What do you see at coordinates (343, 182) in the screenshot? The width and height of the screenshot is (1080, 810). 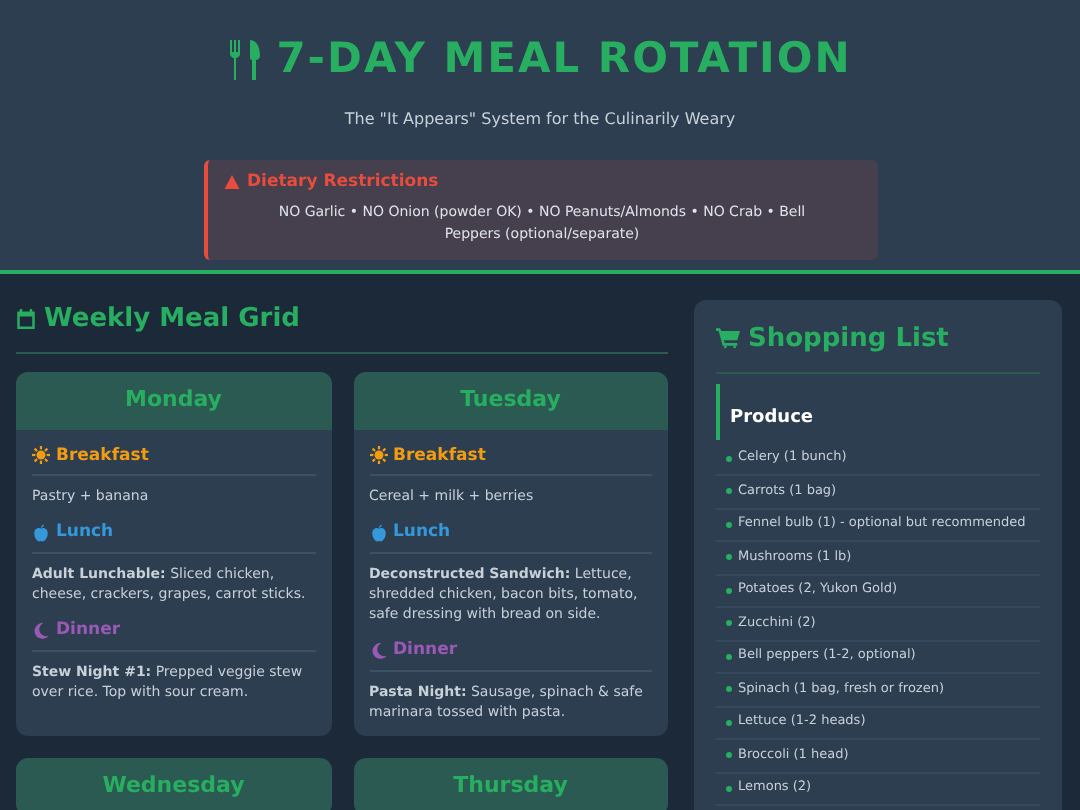 I see `alert-title: Dietary Restrictions` at bounding box center [343, 182].